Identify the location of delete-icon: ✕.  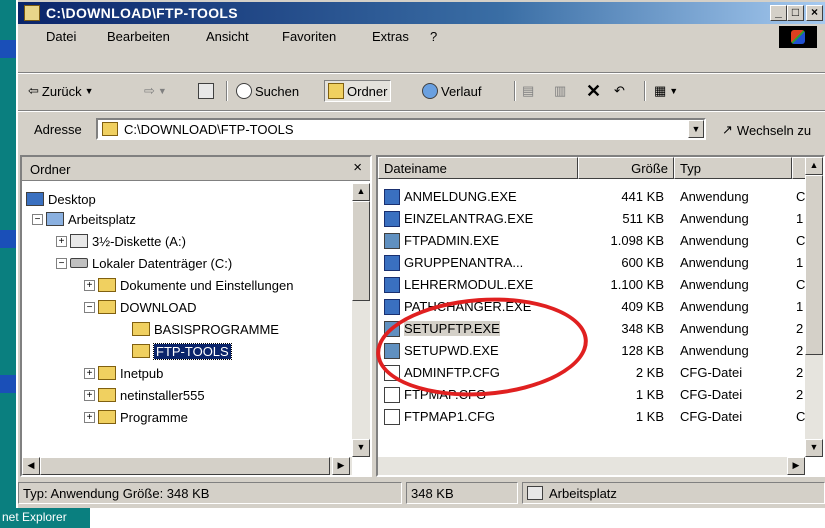
(594, 90).